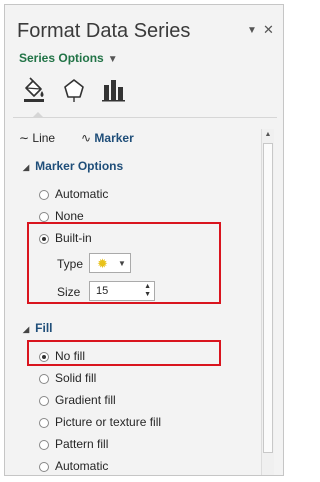  What do you see at coordinates (86, 138) in the screenshot?
I see `marker-icon: ∿` at bounding box center [86, 138].